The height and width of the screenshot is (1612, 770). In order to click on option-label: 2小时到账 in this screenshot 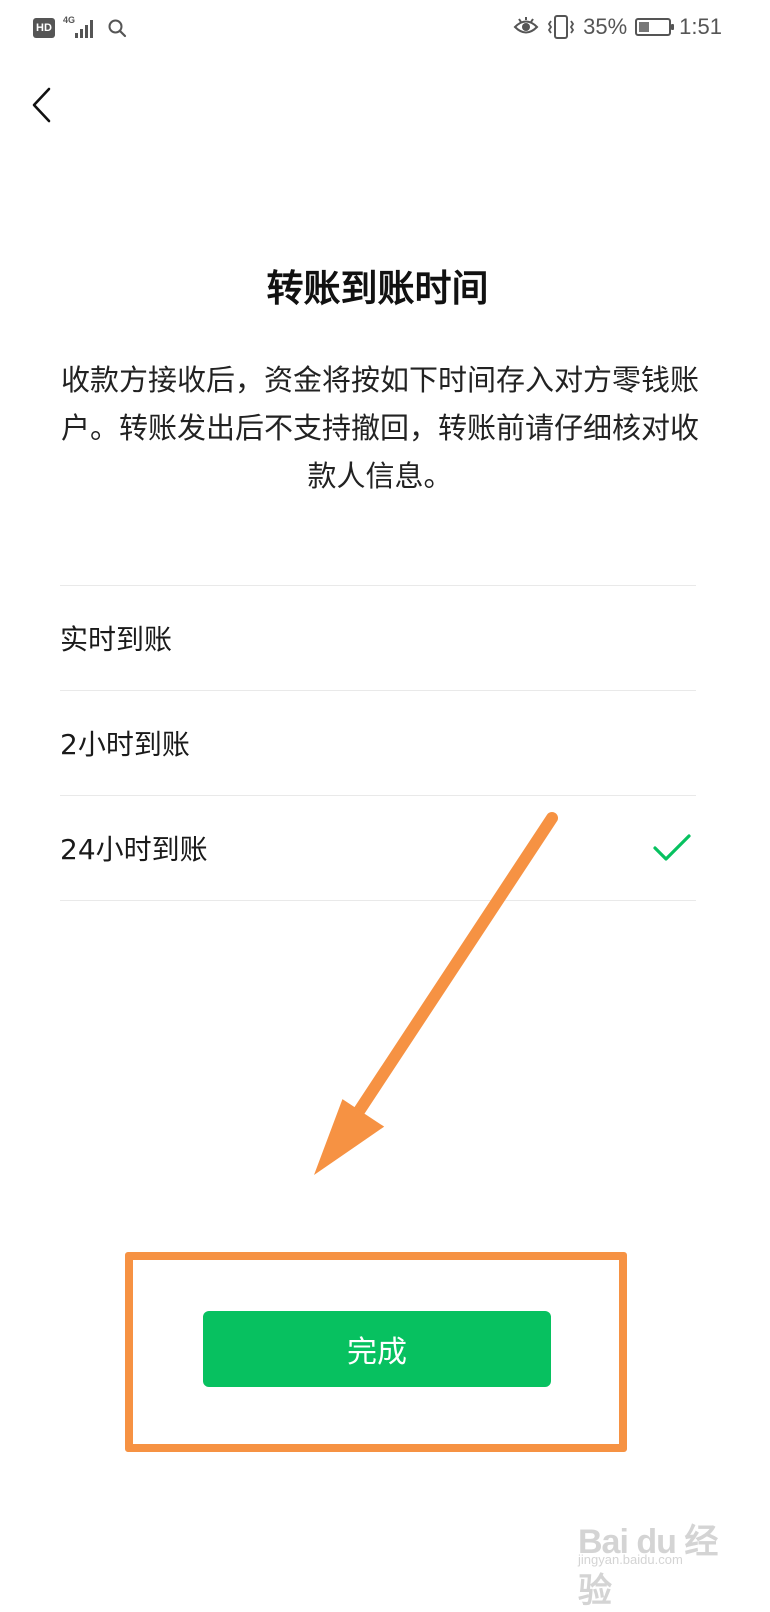, I will do `click(125, 744)`.